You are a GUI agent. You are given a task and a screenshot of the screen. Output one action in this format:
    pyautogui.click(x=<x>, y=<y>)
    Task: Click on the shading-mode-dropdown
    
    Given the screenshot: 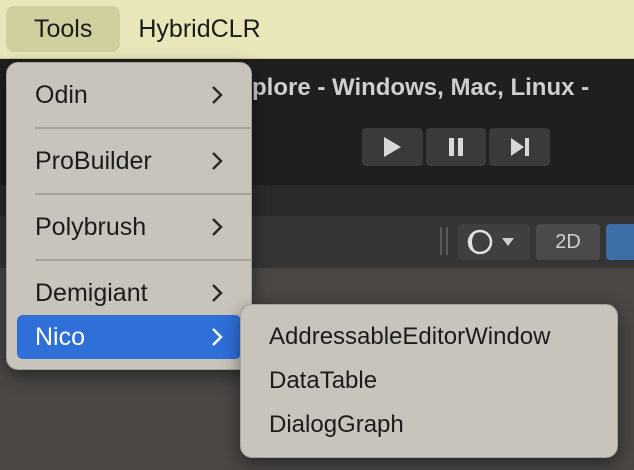 What is the action you would take?
    pyautogui.click(x=494, y=242)
    